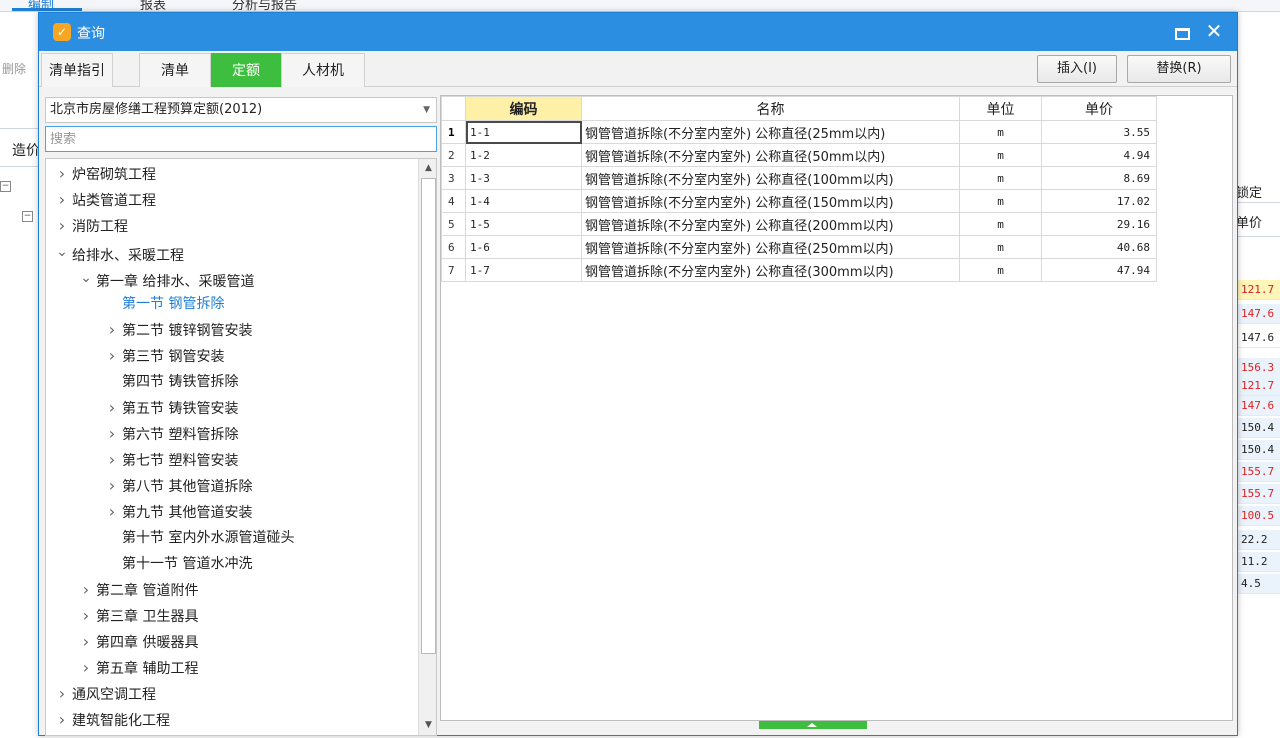  What do you see at coordinates (171, 408) in the screenshot?
I see `tree-item: › 第五节 铸铁管安装` at bounding box center [171, 408].